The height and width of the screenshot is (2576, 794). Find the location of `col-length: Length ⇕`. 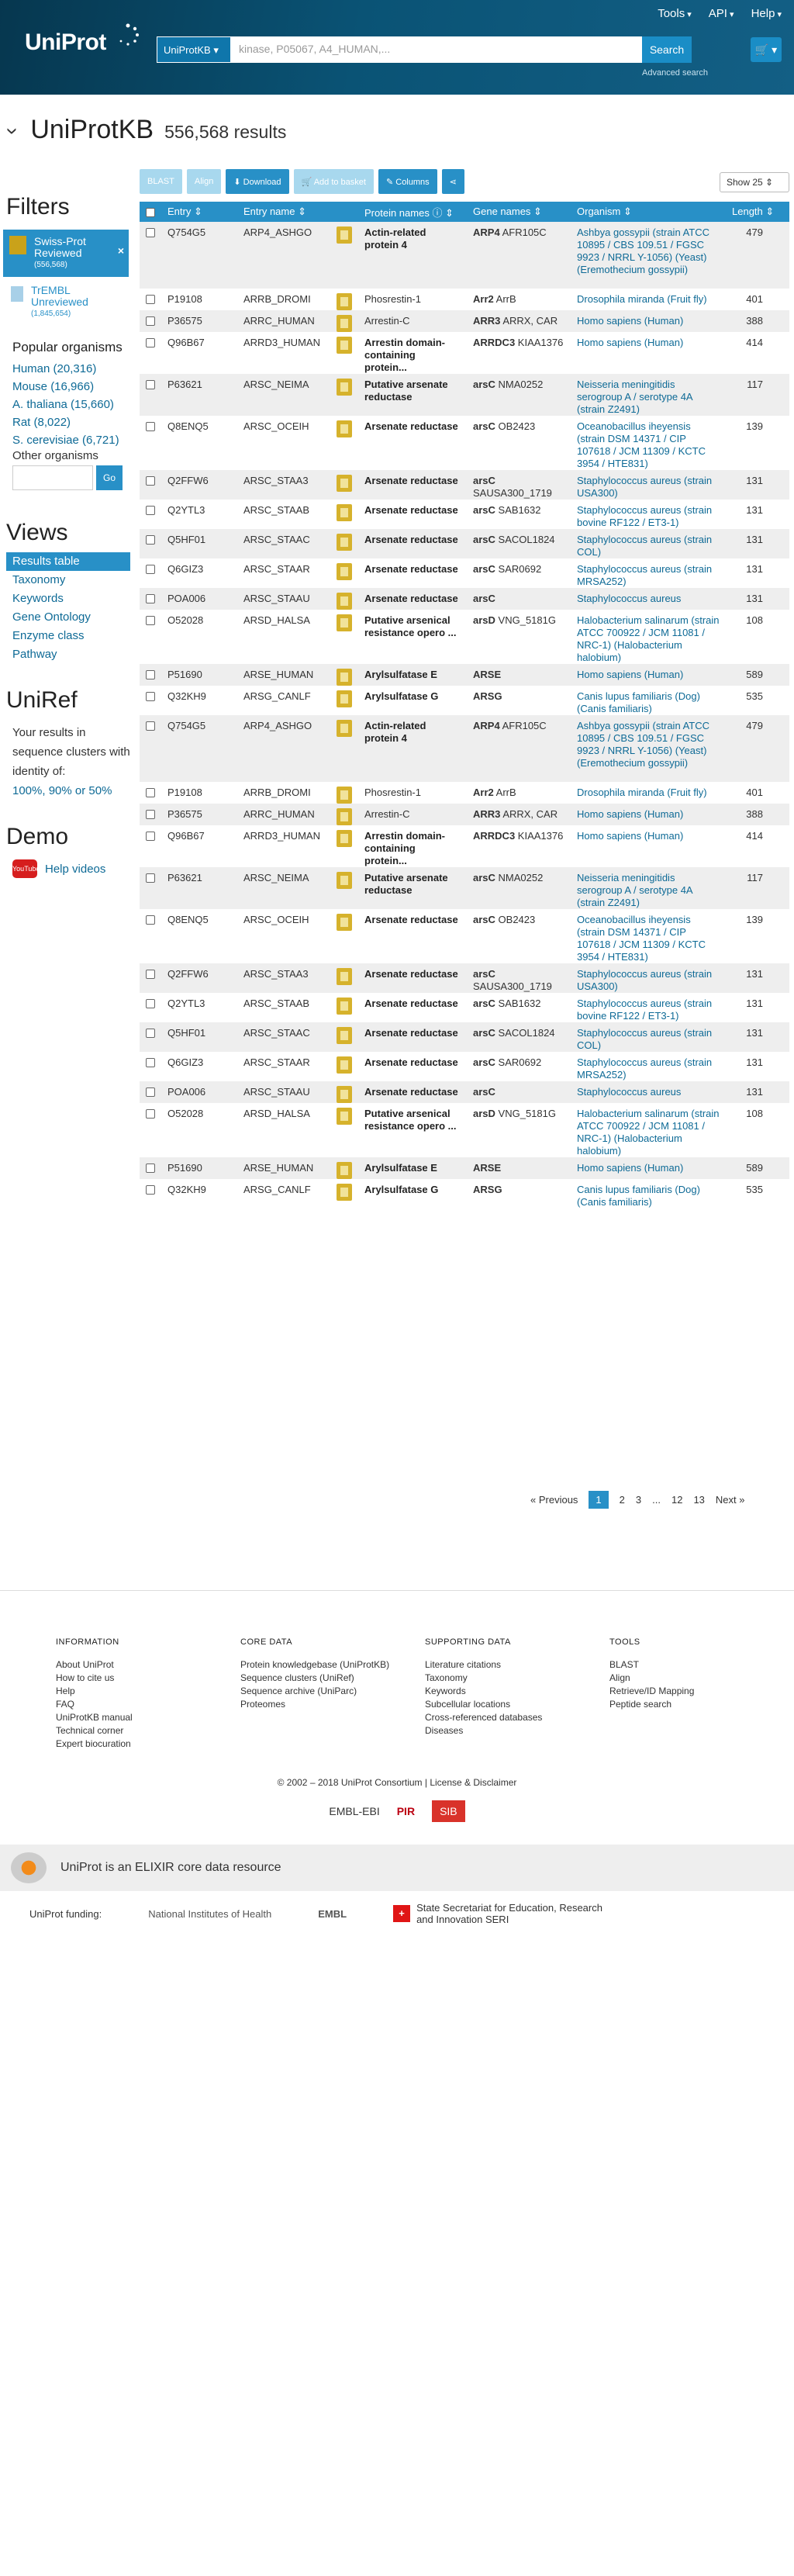

col-length: Length ⇕ is located at coordinates (757, 212).